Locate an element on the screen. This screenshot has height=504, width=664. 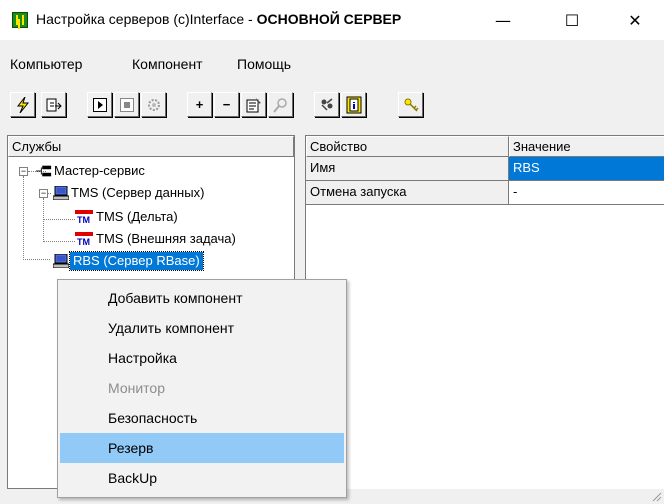
disabled-tool-button is located at coordinates (153, 104).